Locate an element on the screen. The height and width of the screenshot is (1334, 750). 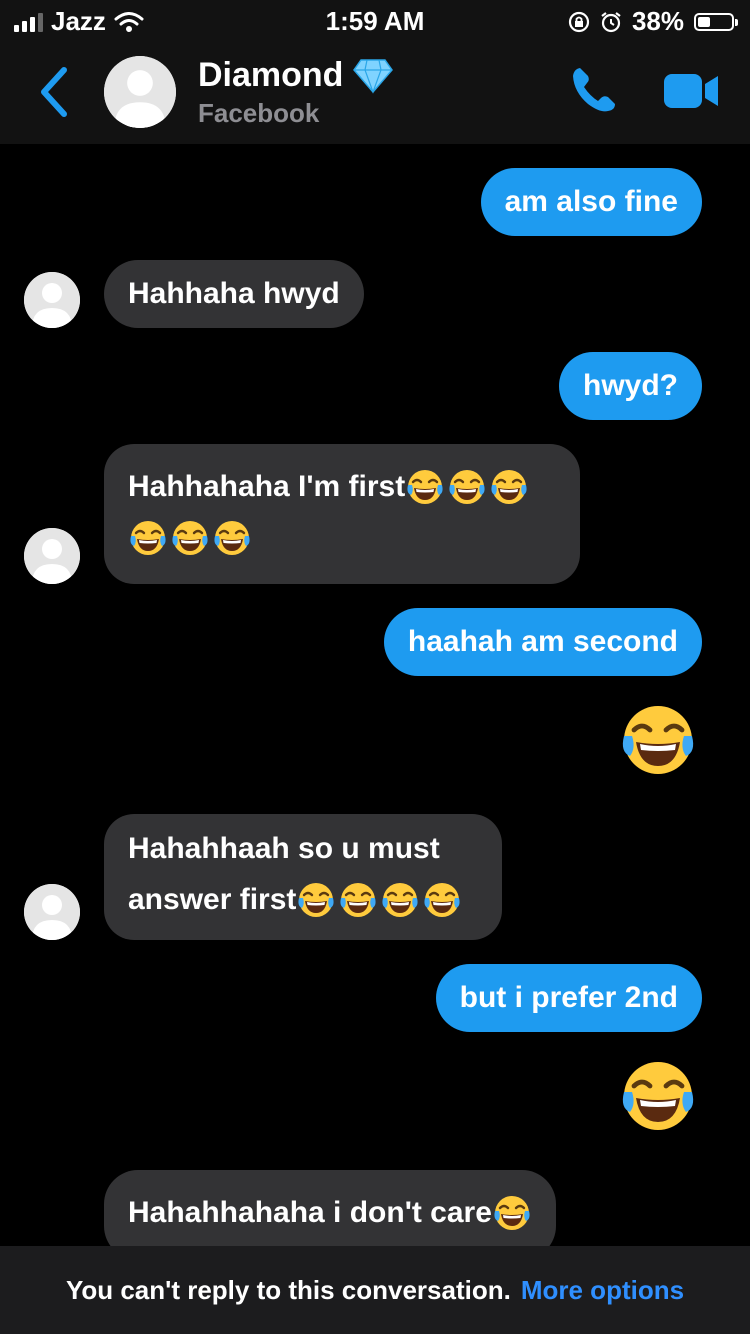
reply-disabled-notice: You can't reply to this conversation. is located at coordinates (288, 1289).